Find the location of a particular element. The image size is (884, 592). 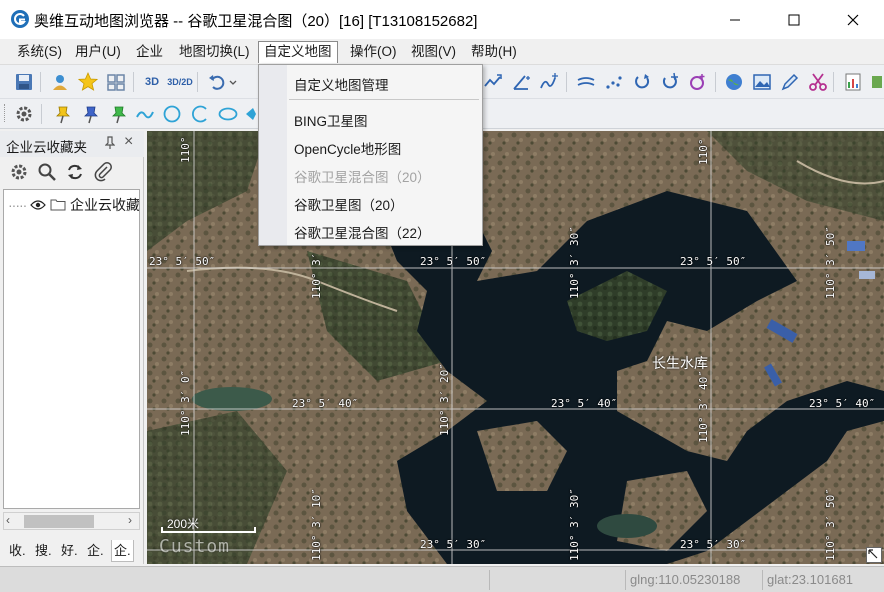

draw-polyline-icon is located at coordinates (145, 114).